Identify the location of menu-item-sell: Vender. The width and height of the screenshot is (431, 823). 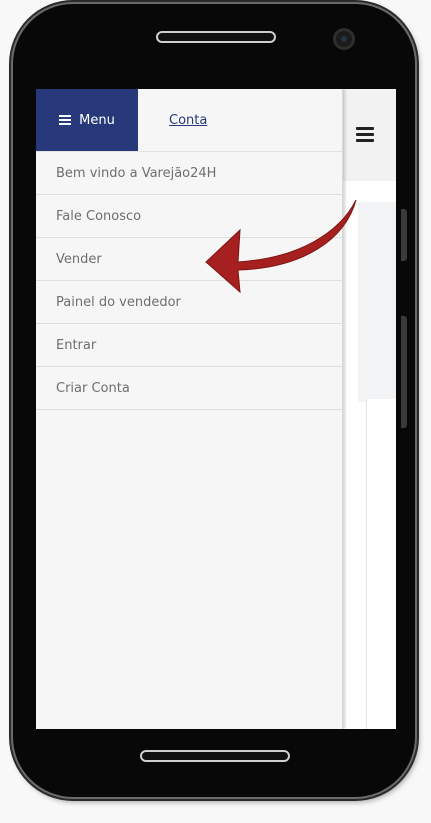
(189, 259).